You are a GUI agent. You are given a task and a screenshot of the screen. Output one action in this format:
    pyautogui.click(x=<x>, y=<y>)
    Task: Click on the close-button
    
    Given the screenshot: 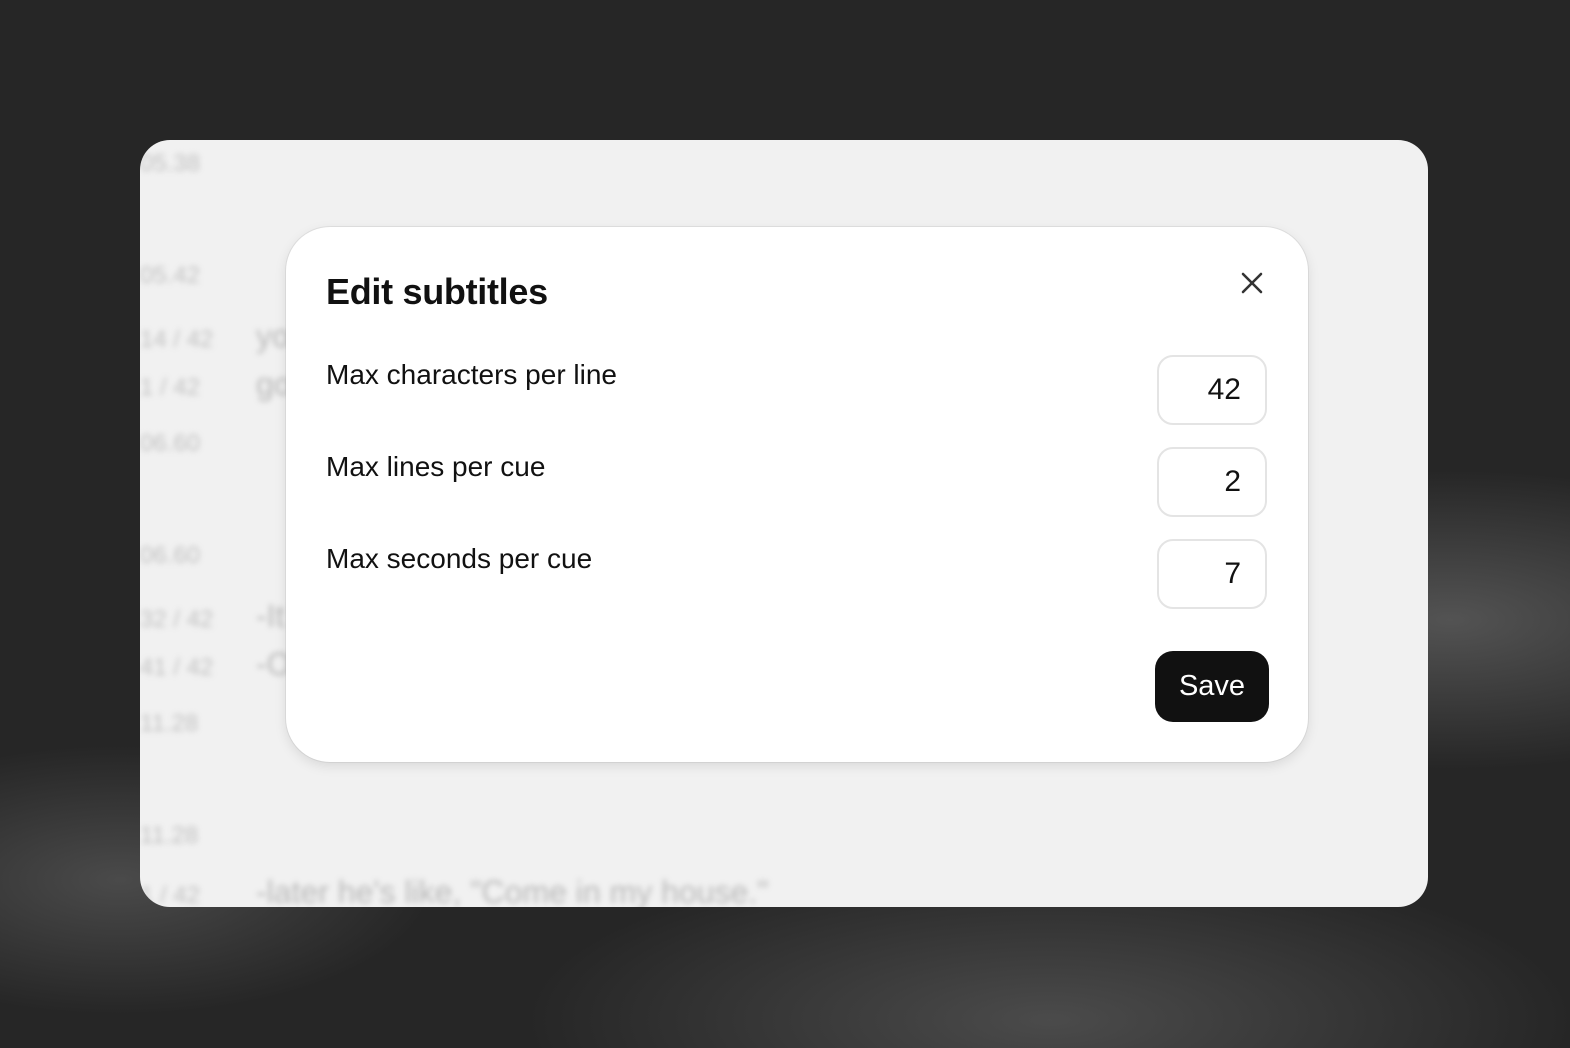 What is the action you would take?
    pyautogui.click(x=1252, y=283)
    